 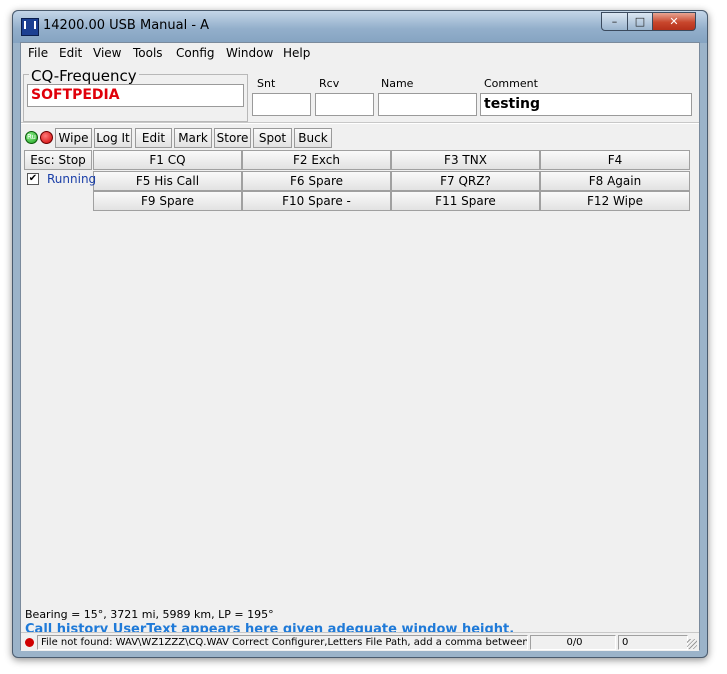 What do you see at coordinates (126, 25) in the screenshot?
I see `window-title: 14200.00 USB Manual - A` at bounding box center [126, 25].